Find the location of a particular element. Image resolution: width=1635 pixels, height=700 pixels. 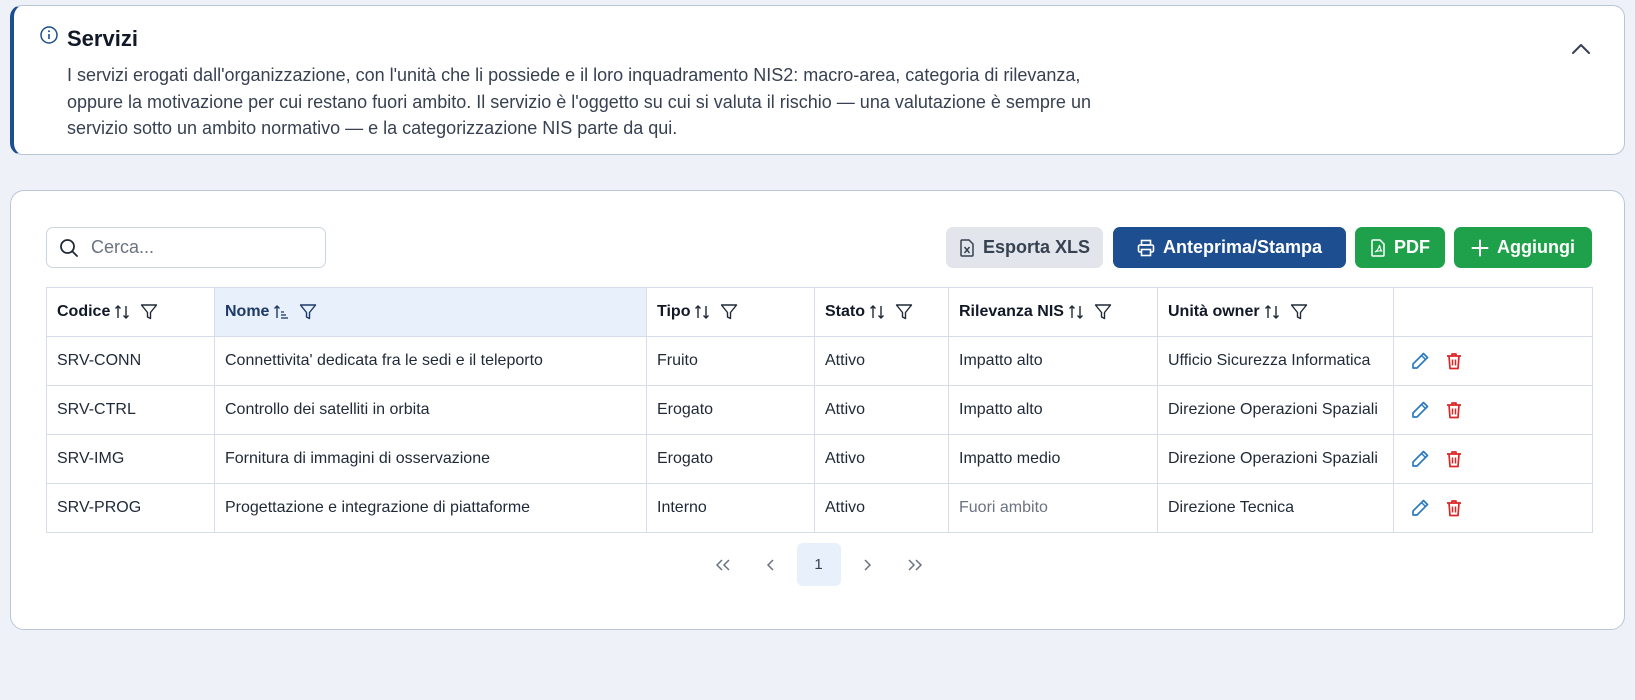

export-xls-button: Esporta XLS is located at coordinates (1024, 247).